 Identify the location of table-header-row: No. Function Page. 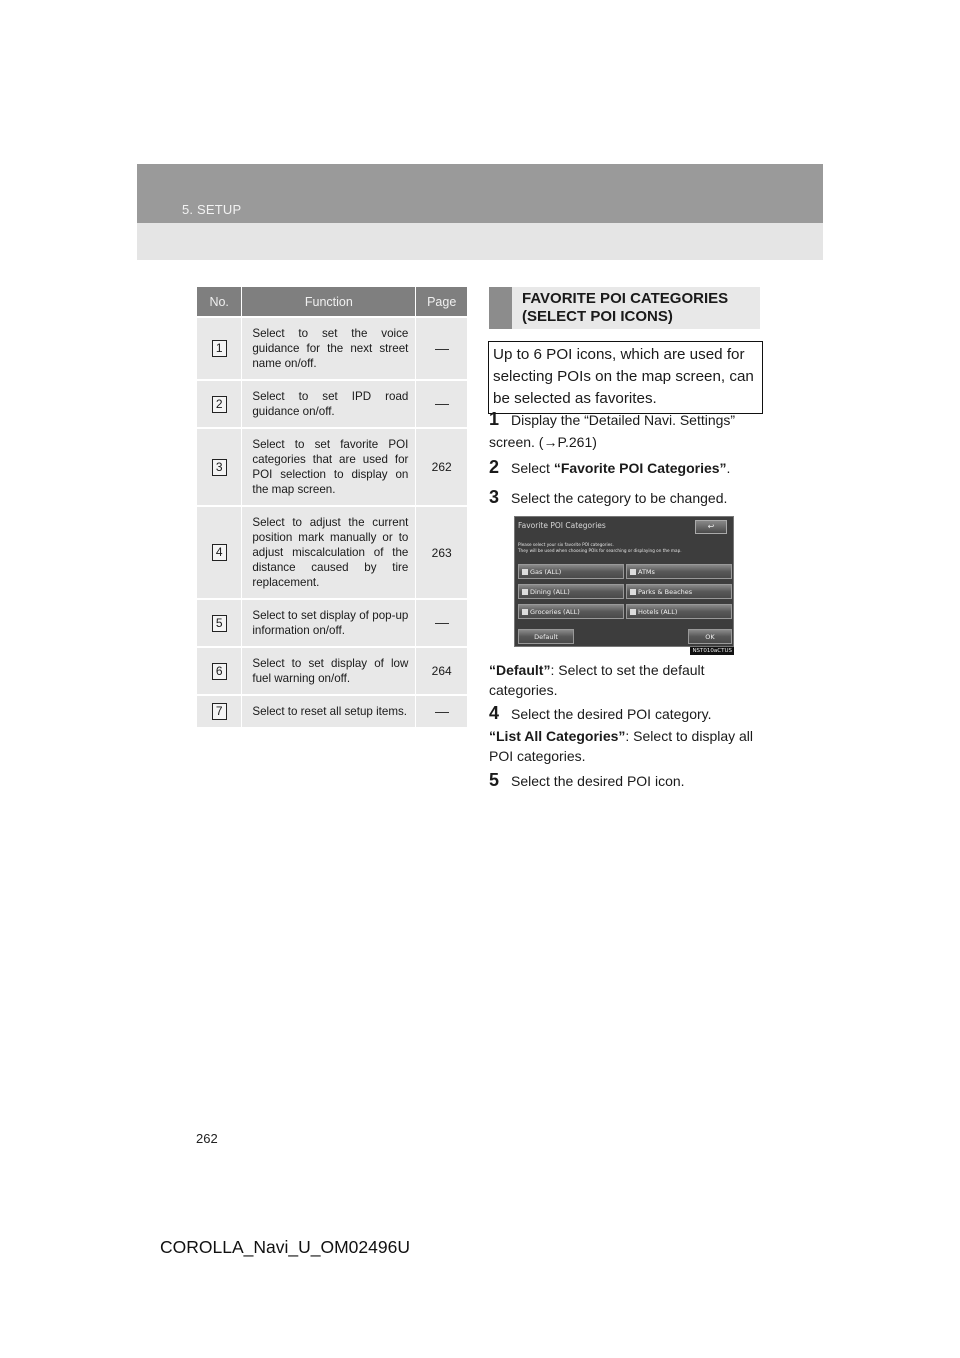
(332, 302).